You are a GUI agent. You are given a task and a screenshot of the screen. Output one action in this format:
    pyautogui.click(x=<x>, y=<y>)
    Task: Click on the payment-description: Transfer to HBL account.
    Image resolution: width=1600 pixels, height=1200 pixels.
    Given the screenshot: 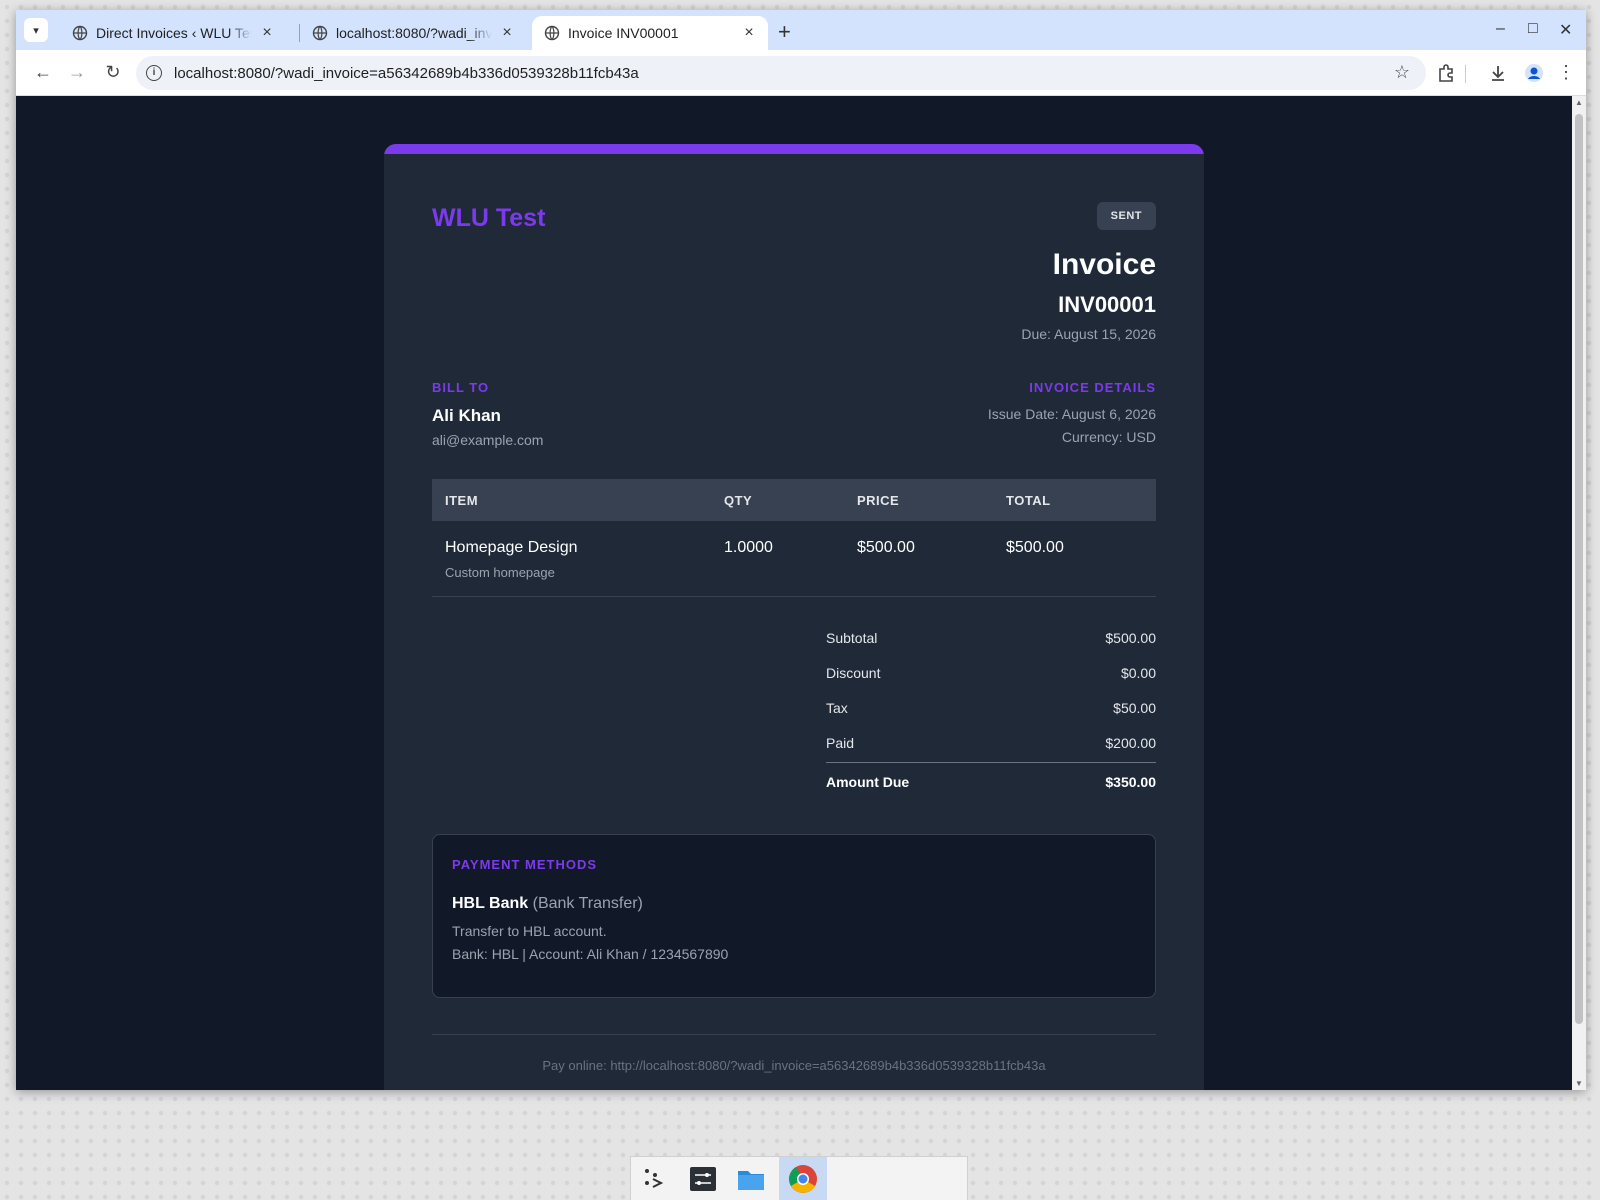 What is the action you would take?
    pyautogui.click(x=529, y=931)
    